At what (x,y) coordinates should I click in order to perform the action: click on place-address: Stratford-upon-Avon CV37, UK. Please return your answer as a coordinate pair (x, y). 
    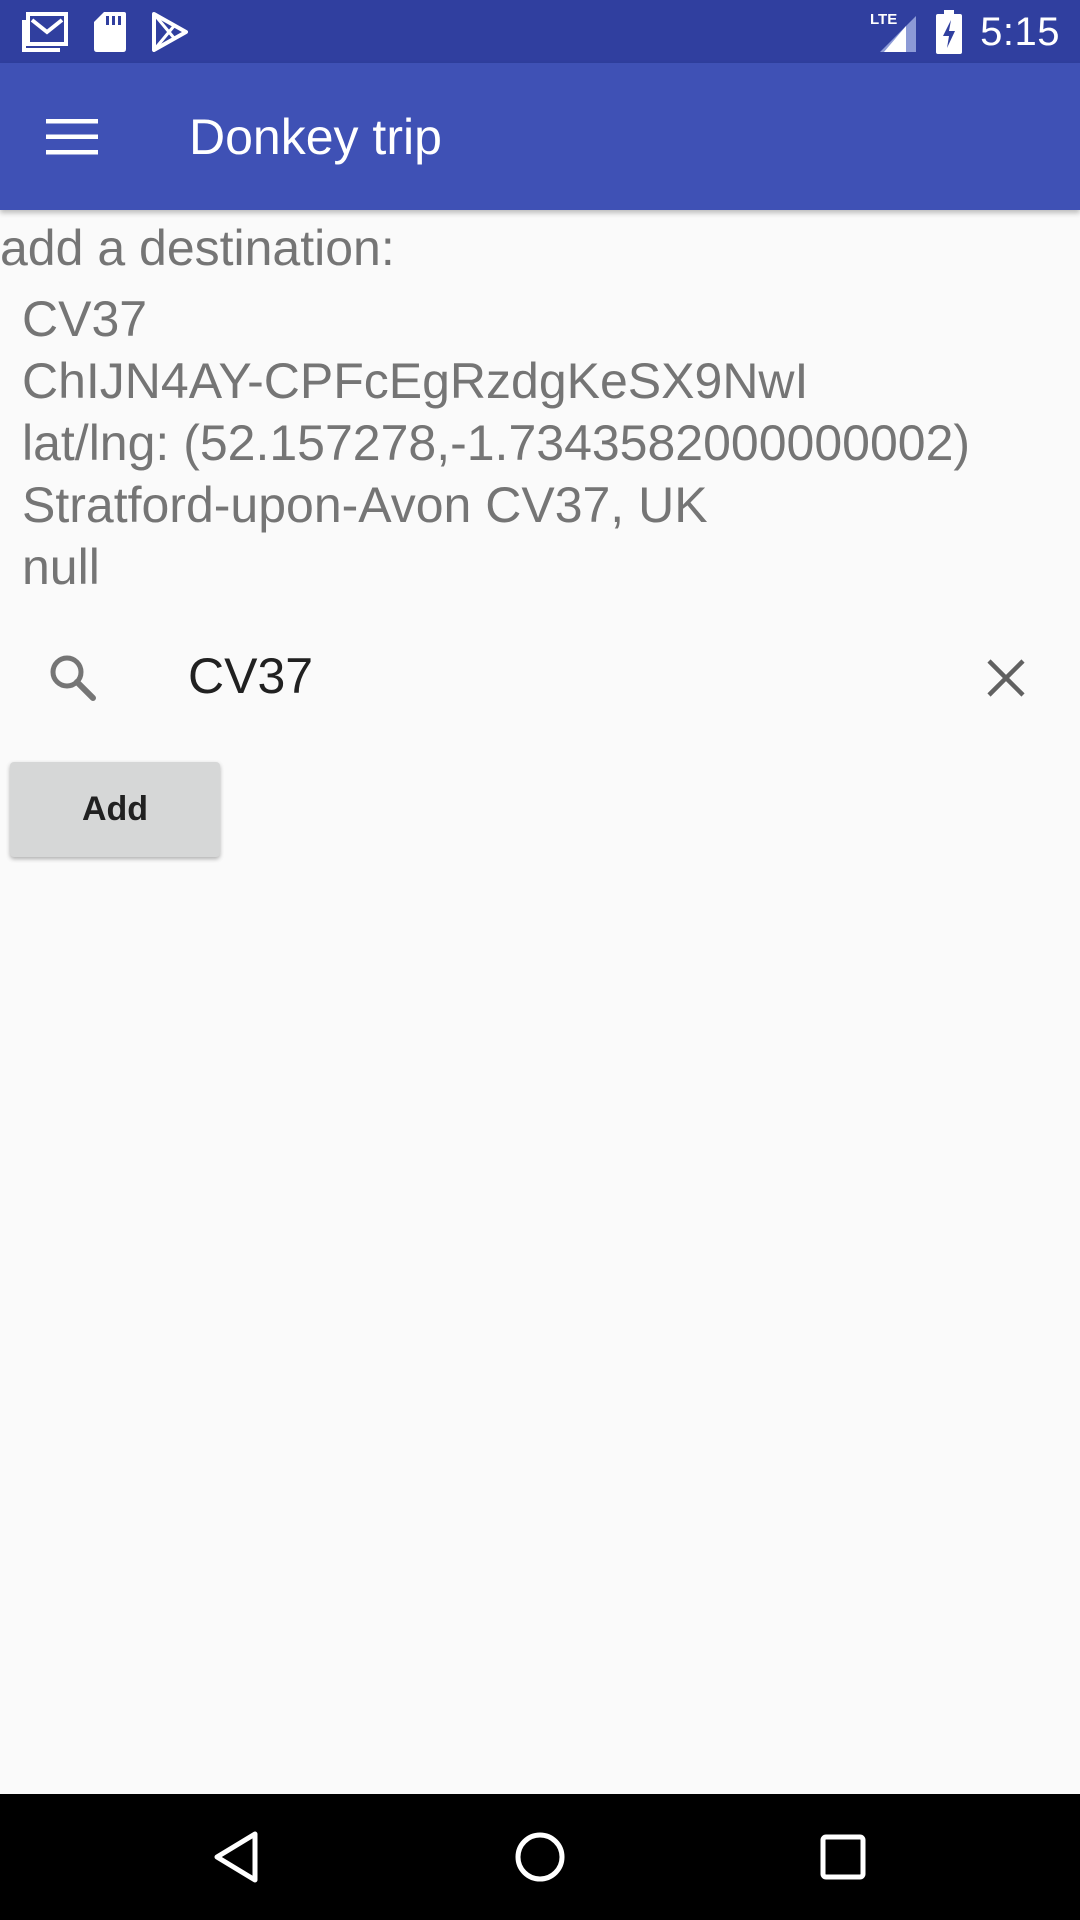
    Looking at the image, I should click on (365, 505).